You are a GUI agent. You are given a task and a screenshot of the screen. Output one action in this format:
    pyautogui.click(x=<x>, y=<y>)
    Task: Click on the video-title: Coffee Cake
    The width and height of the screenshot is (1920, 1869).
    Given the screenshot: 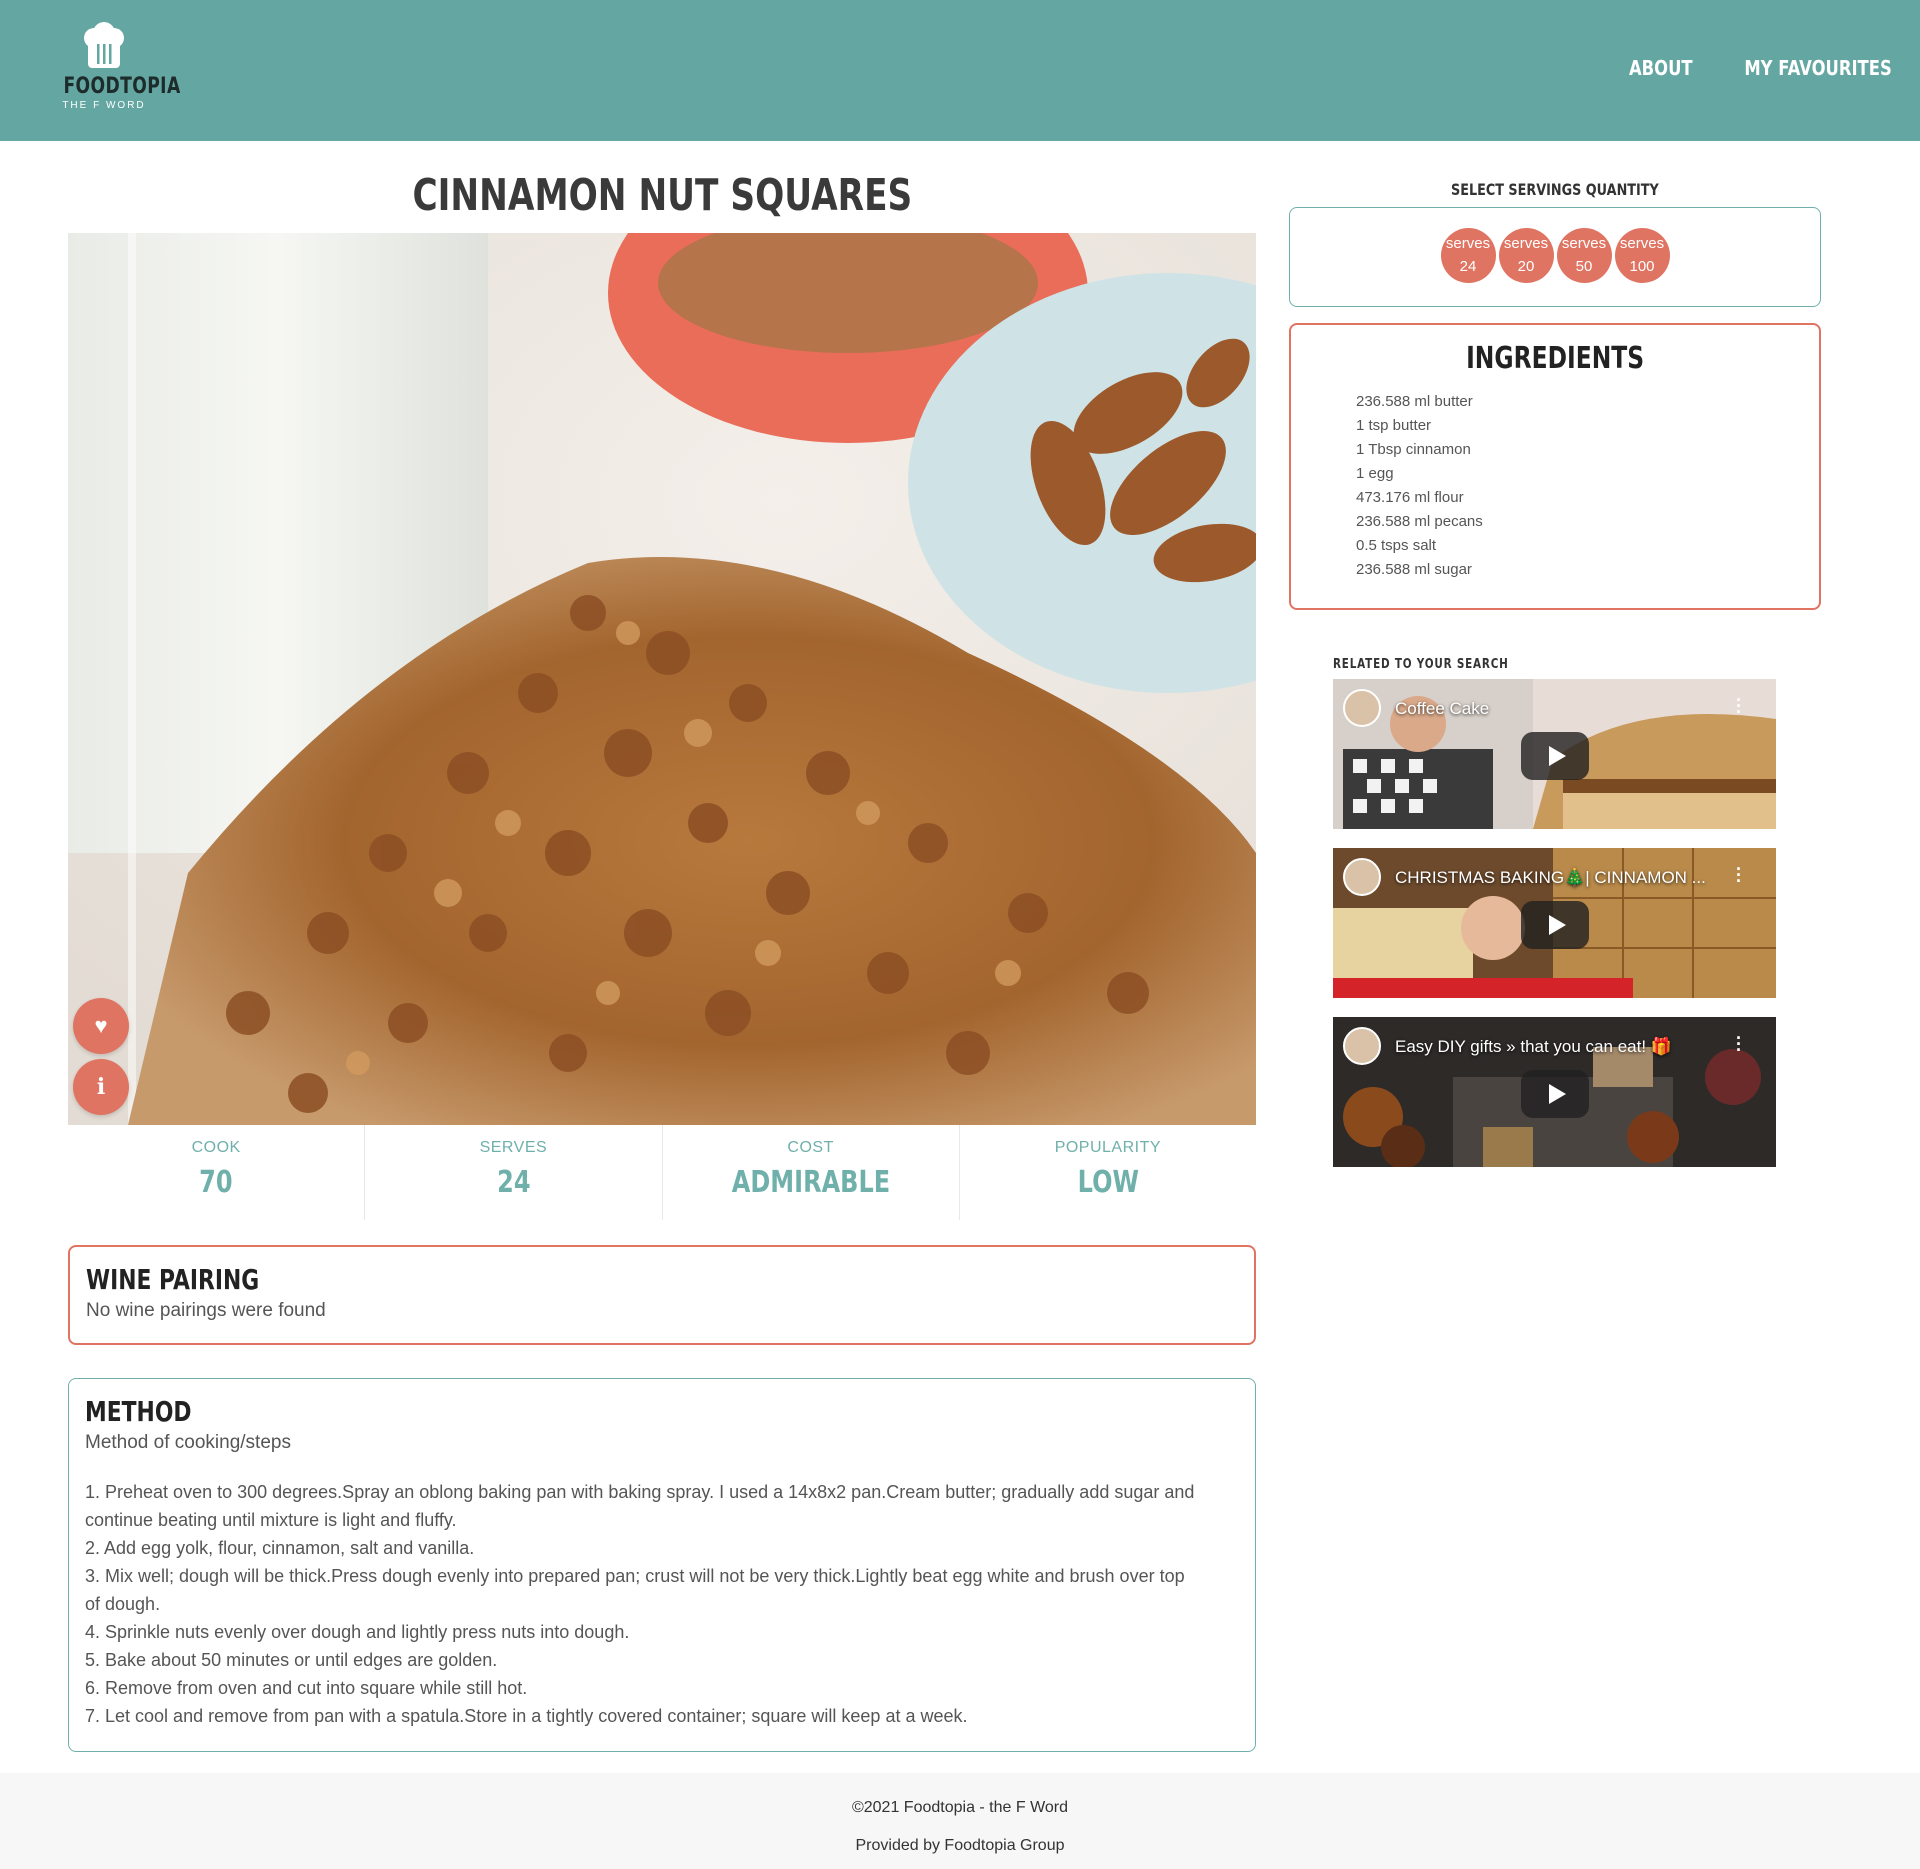 What is the action you would take?
    pyautogui.click(x=1442, y=708)
    